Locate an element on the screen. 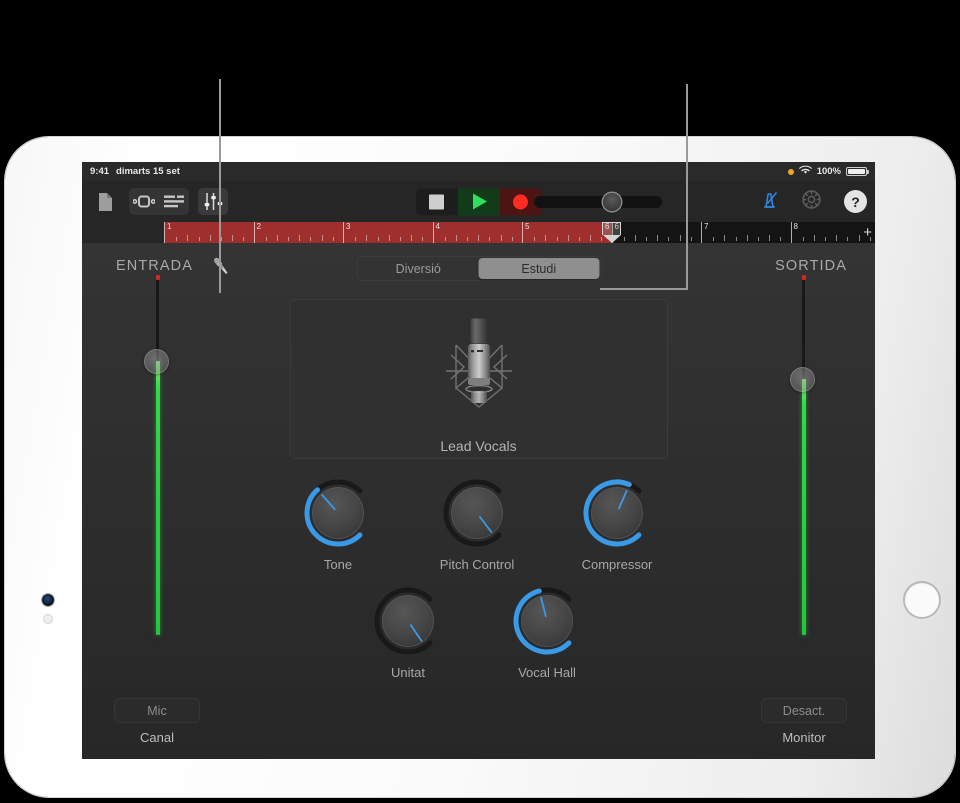  my-songs-icon is located at coordinates (105, 201).